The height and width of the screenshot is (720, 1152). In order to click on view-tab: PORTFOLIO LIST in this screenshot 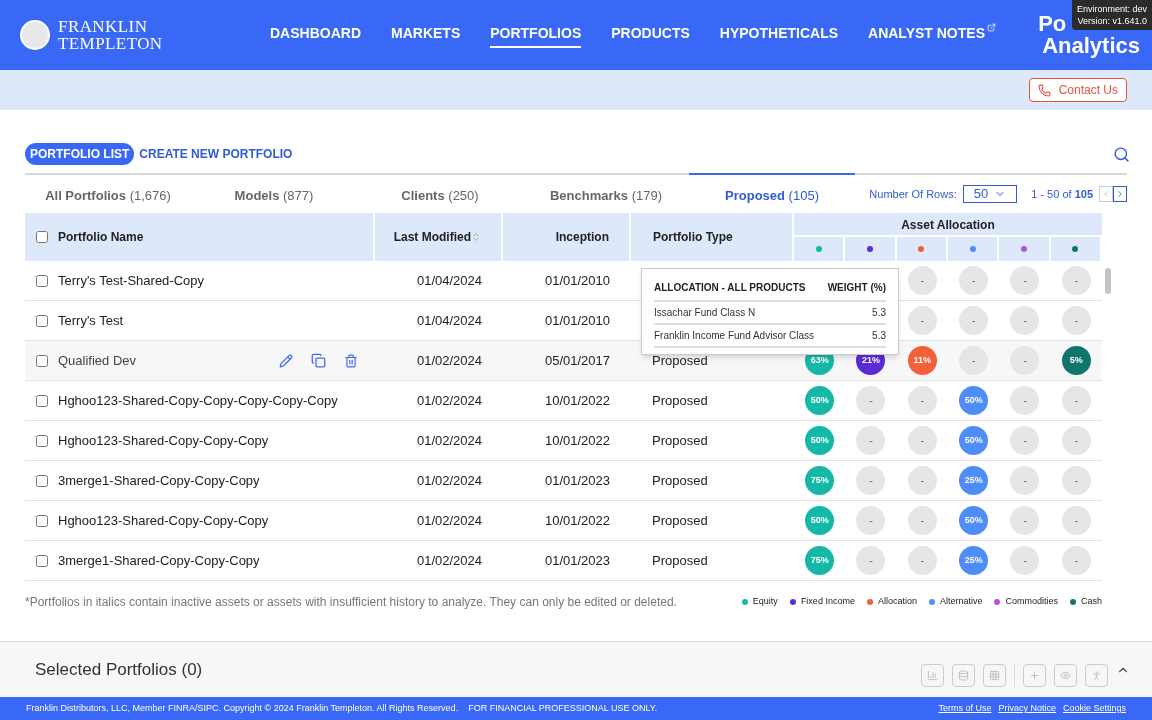, I will do `click(80, 154)`.